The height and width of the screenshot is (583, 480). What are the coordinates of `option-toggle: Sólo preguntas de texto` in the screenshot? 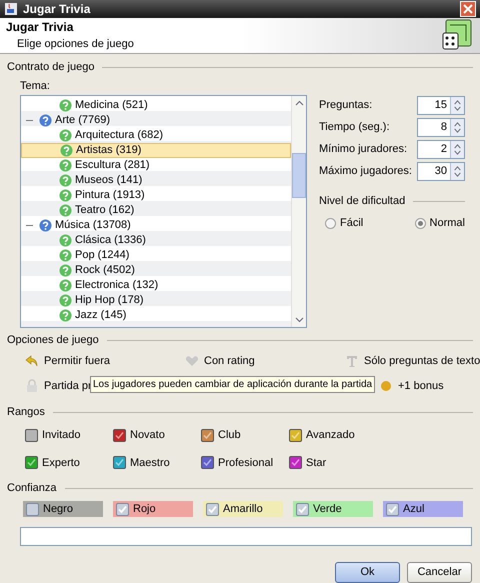 It's located at (412, 361).